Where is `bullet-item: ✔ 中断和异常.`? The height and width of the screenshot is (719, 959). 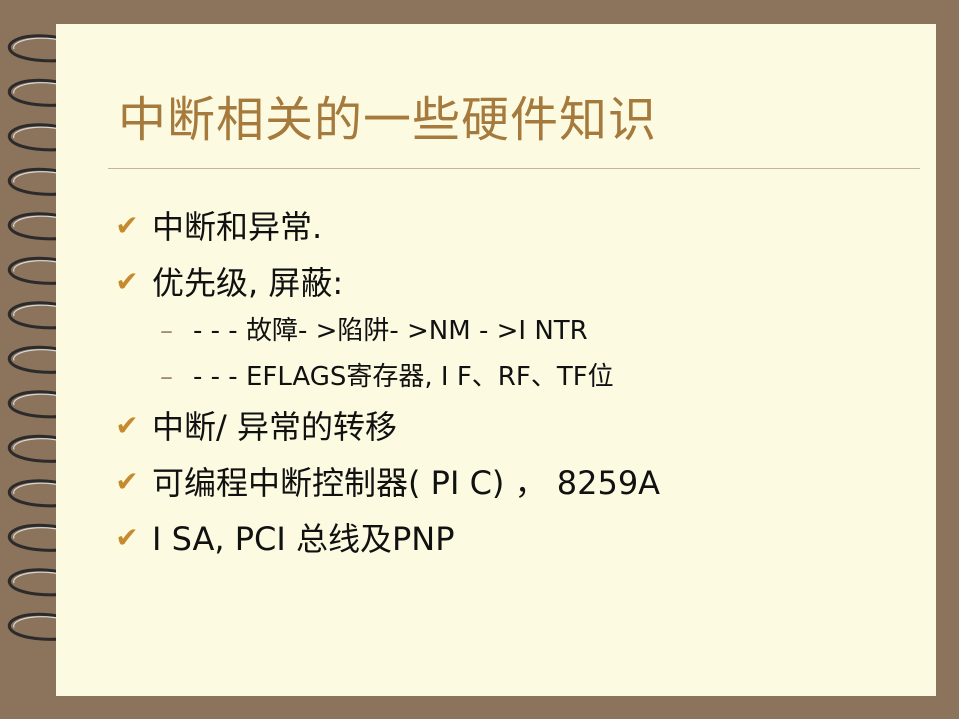
bullet-item: ✔ 中断和异常. is located at coordinates (217, 225).